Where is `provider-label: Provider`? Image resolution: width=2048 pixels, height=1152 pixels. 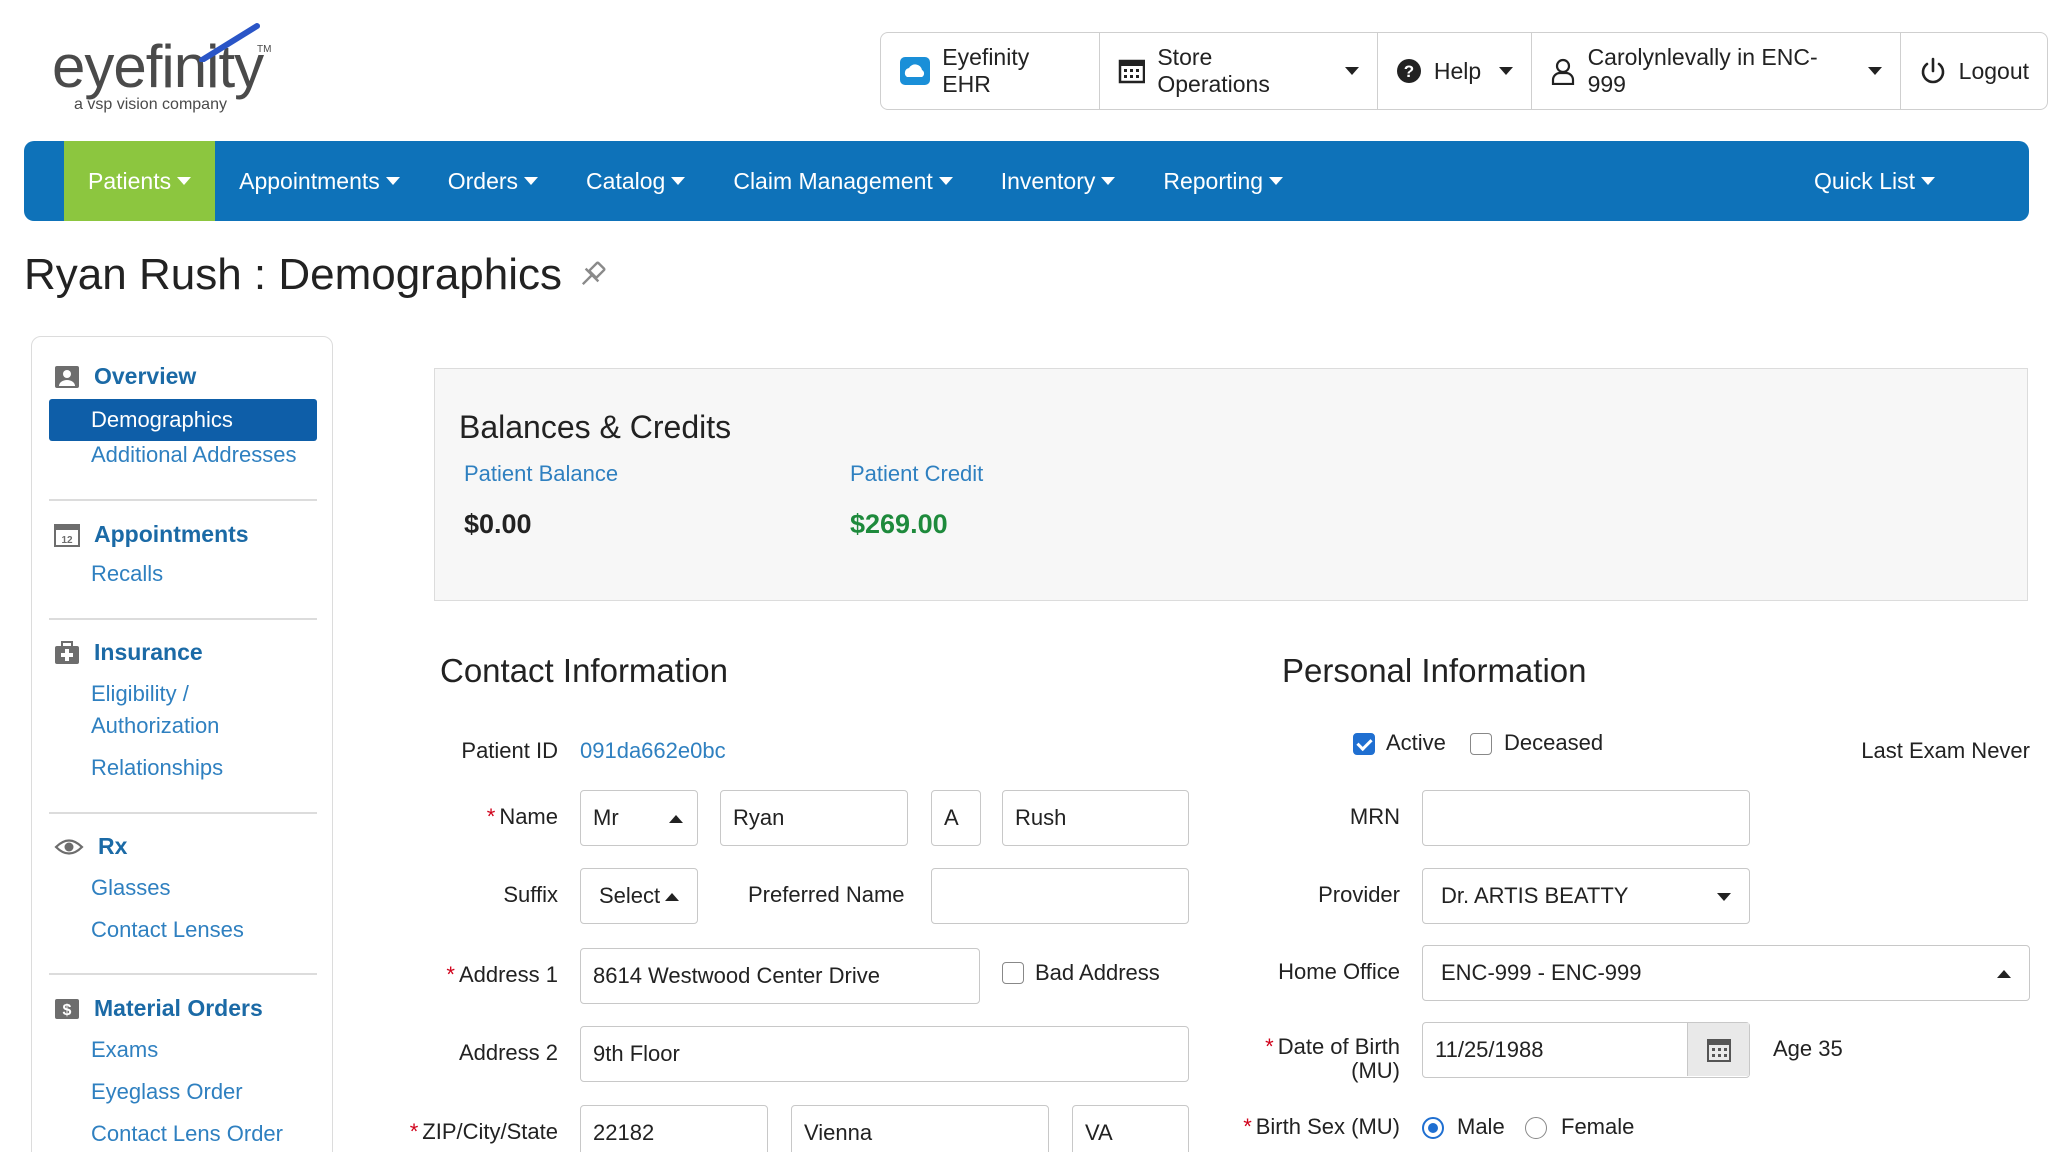 provider-label: Provider is located at coordinates (1359, 894).